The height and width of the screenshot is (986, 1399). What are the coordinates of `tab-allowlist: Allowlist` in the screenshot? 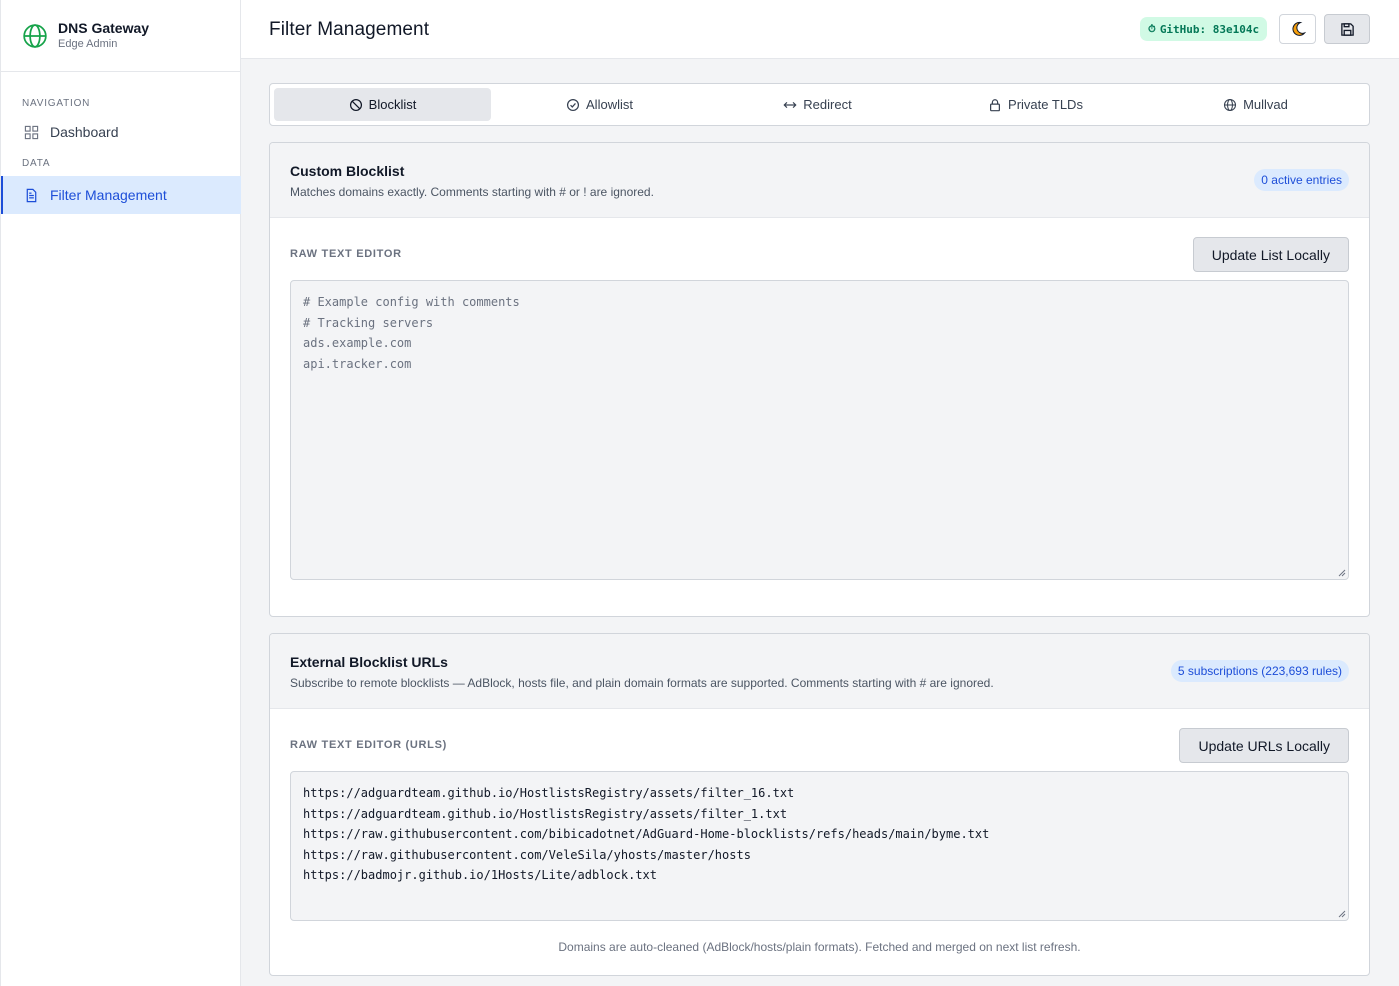 It's located at (599, 104).